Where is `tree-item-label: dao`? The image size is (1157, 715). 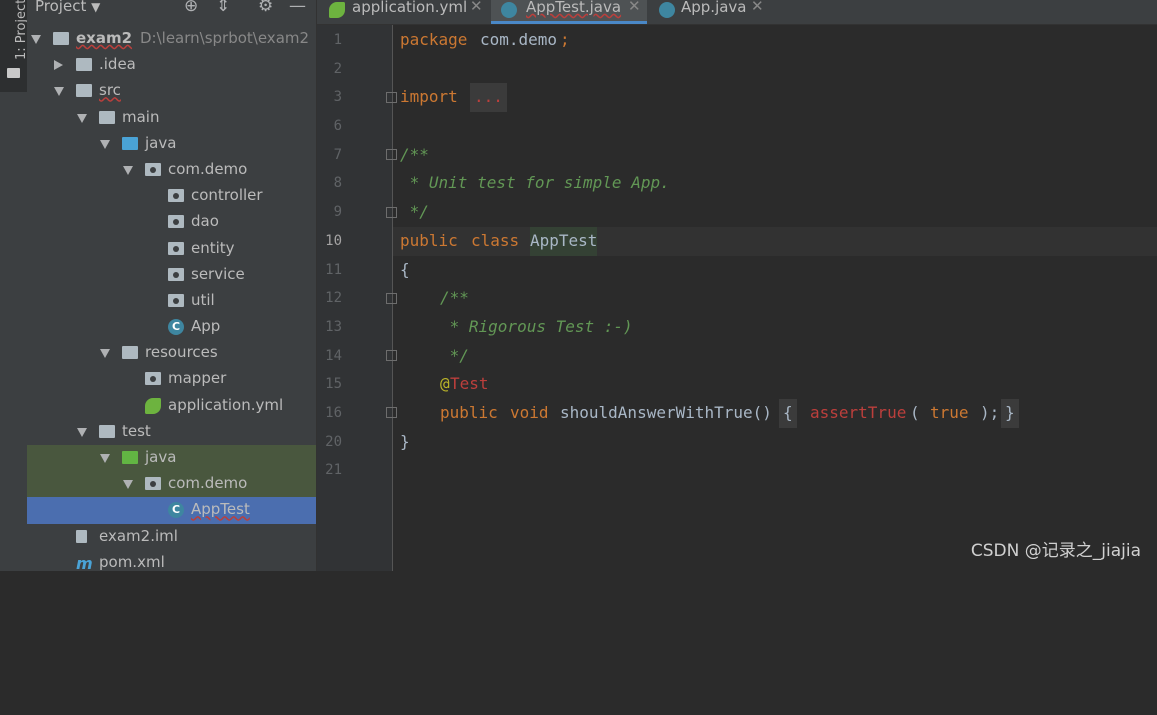
tree-item-label: dao is located at coordinates (205, 221).